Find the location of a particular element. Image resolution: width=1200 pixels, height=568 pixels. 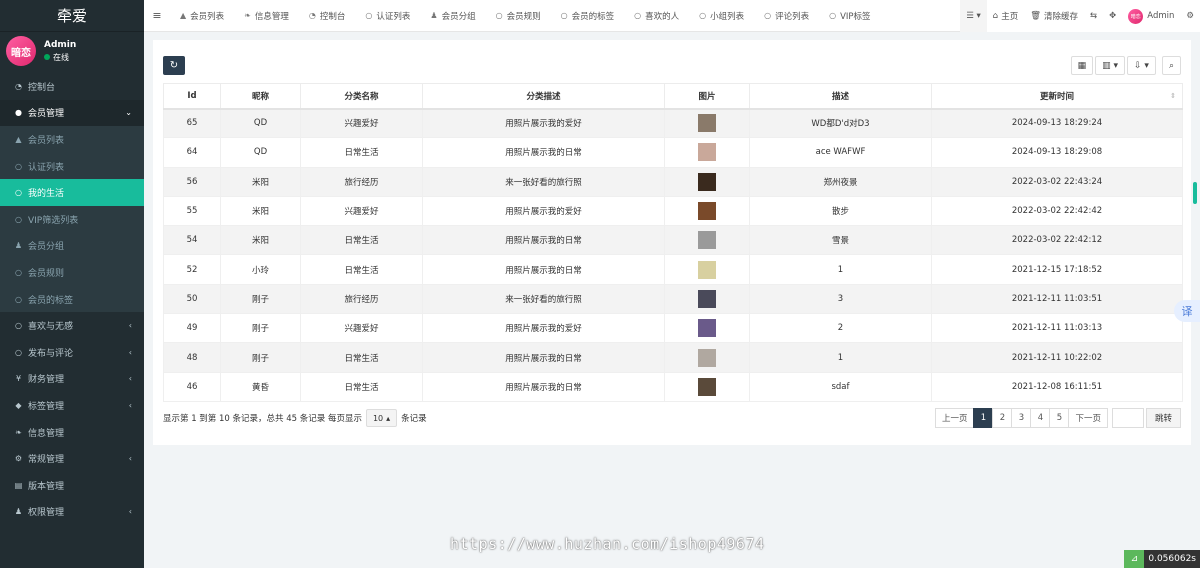

page-size-select: 10 ▴ is located at coordinates (381, 418).